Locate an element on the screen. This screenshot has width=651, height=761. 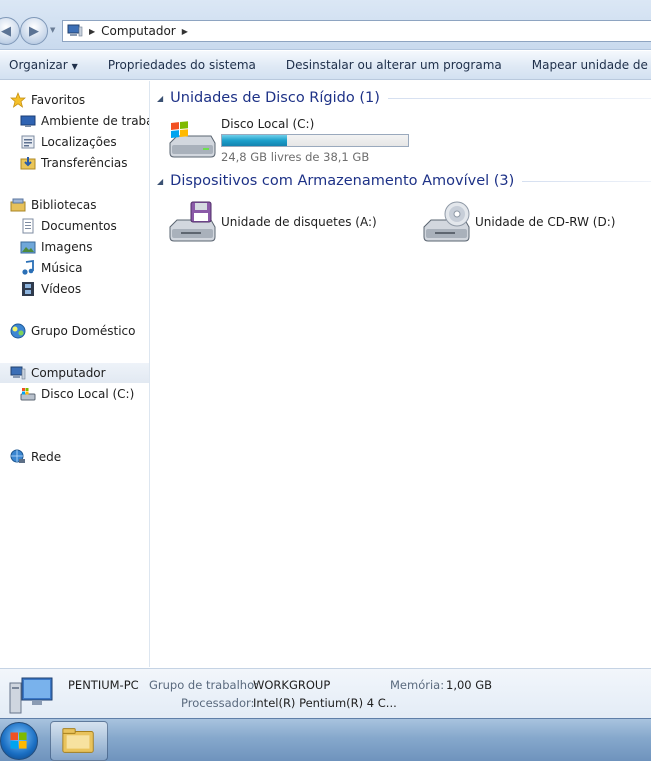
address-bar-region: ◀ ▶ ▼ ▶ Computador ▶ is located at coordinates (325, 25).